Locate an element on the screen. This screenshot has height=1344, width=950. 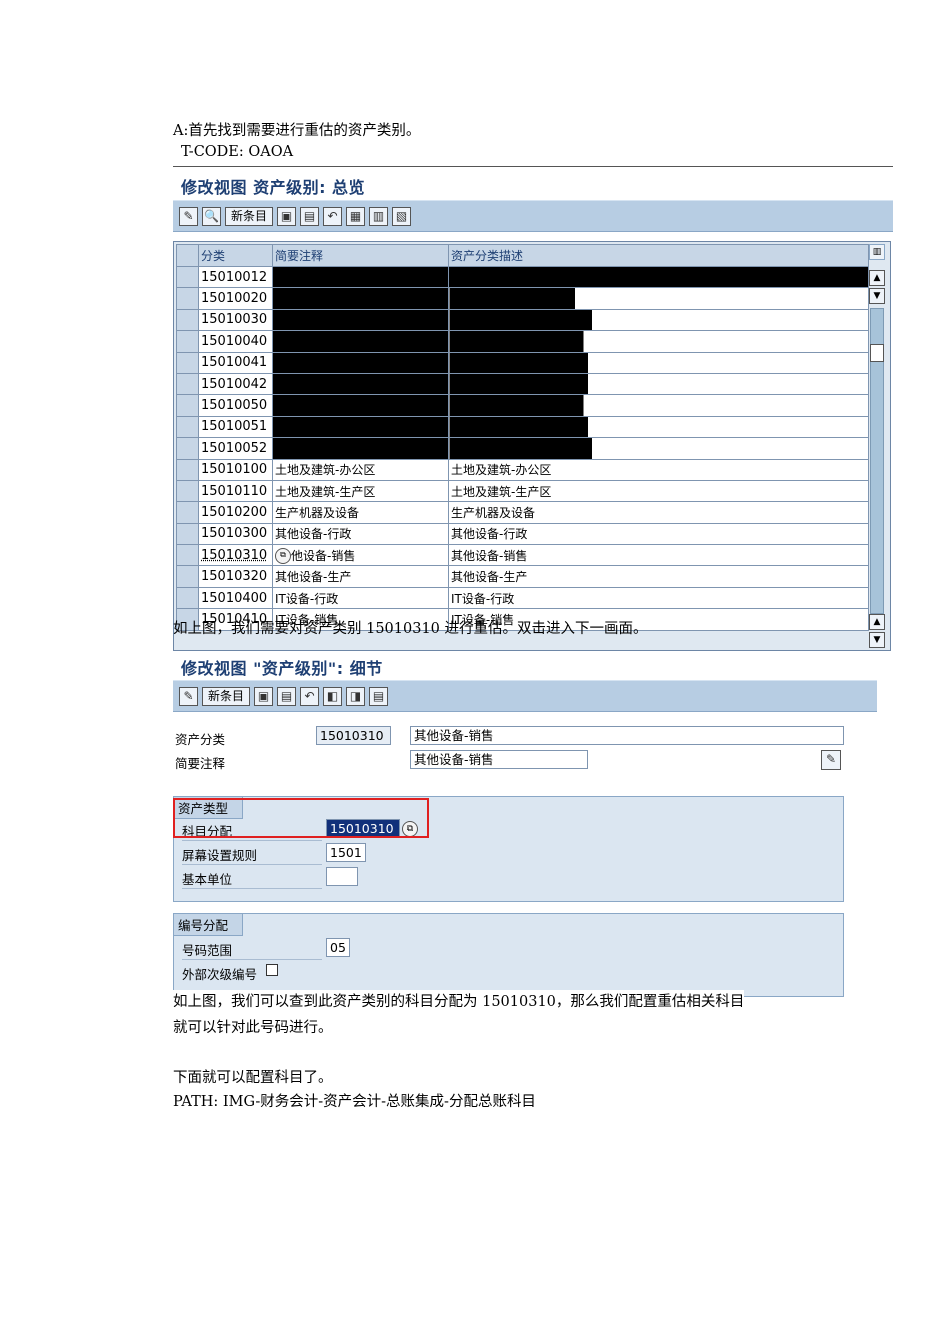
ext-sub-number-checkbox is located at coordinates (272, 970).